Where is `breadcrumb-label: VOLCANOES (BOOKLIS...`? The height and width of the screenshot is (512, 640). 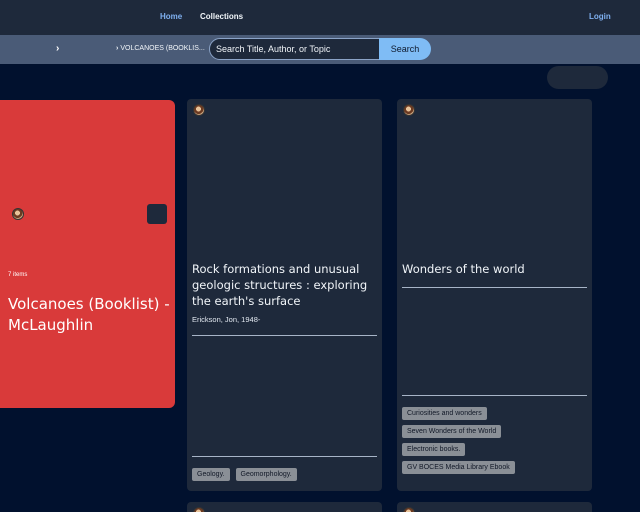
breadcrumb-label: VOLCANOES (BOOKLIS... is located at coordinates (162, 48).